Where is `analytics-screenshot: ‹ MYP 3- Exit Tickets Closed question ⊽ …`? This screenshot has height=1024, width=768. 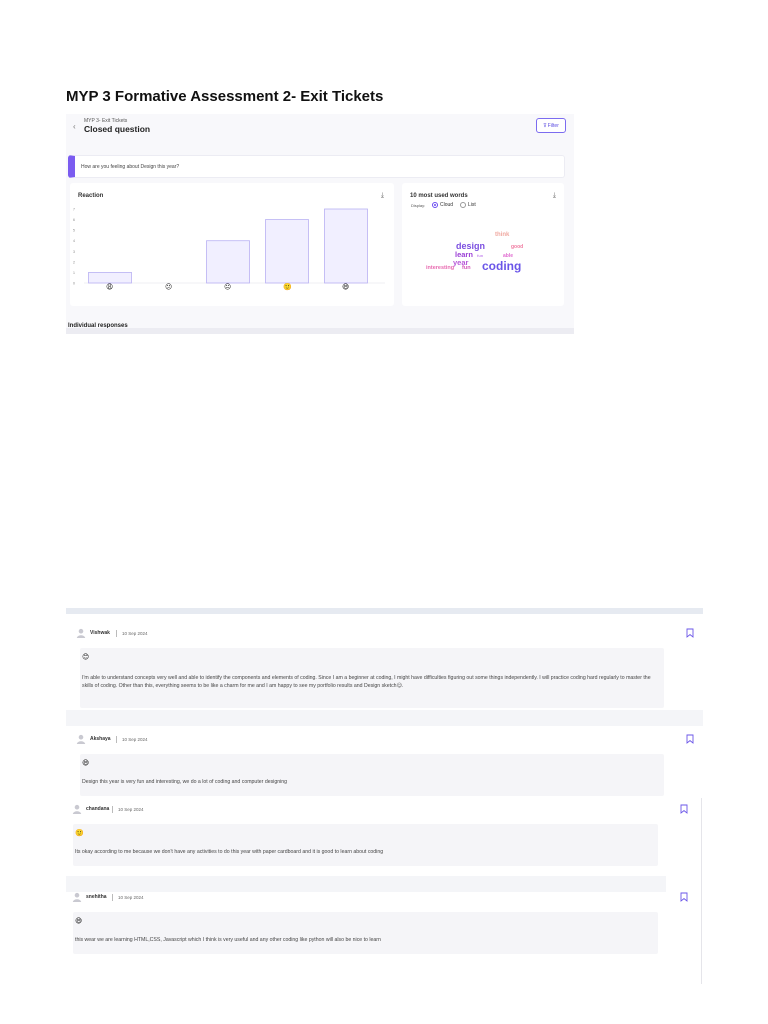
analytics-screenshot: ‹ MYP 3- Exit Tickets Closed question ⊽ … is located at coordinates (320, 224).